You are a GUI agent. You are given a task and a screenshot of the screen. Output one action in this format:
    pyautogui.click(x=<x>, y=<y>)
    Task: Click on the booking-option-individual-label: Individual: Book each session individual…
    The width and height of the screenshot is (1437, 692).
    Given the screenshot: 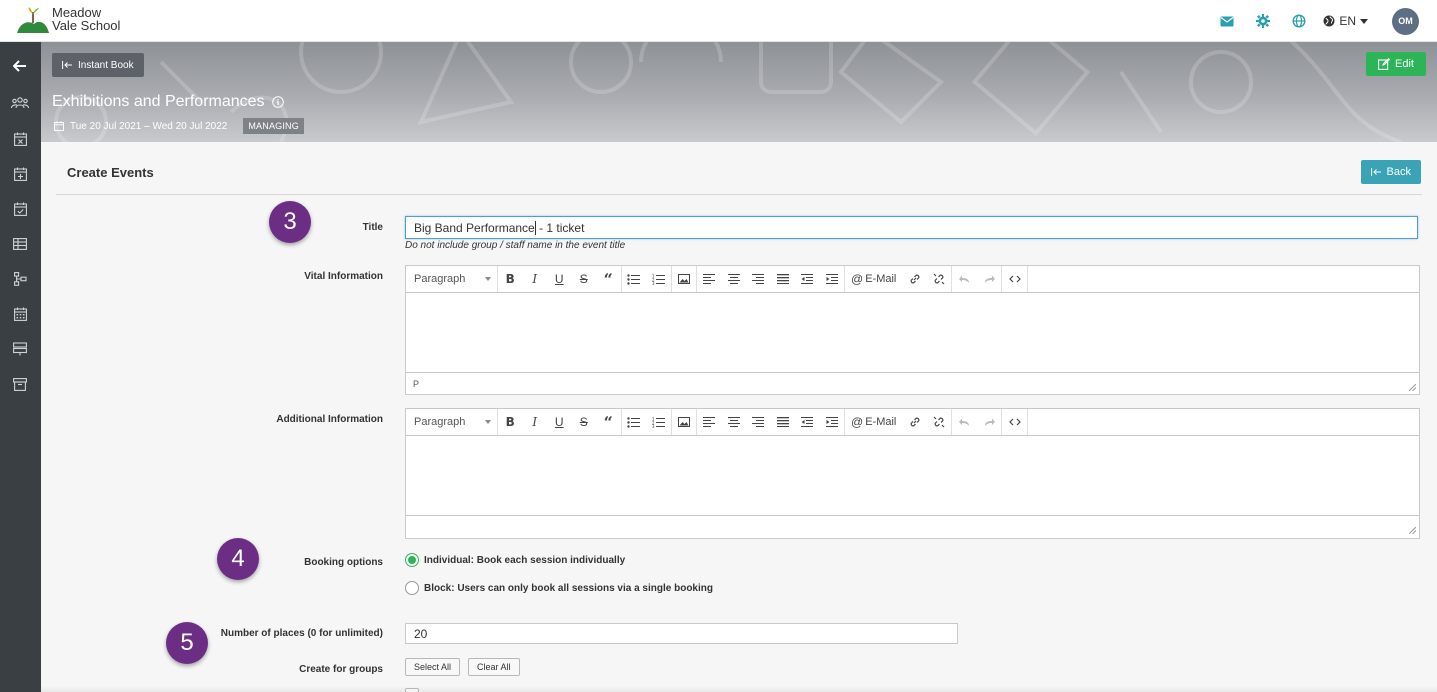 What is the action you would take?
    pyautogui.click(x=525, y=560)
    